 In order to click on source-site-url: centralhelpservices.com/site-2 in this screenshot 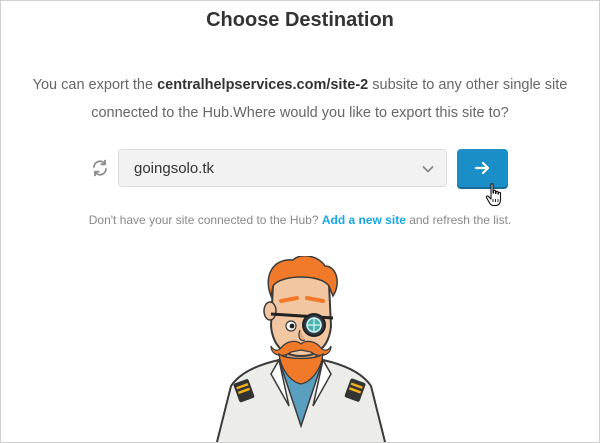, I will do `click(263, 85)`.